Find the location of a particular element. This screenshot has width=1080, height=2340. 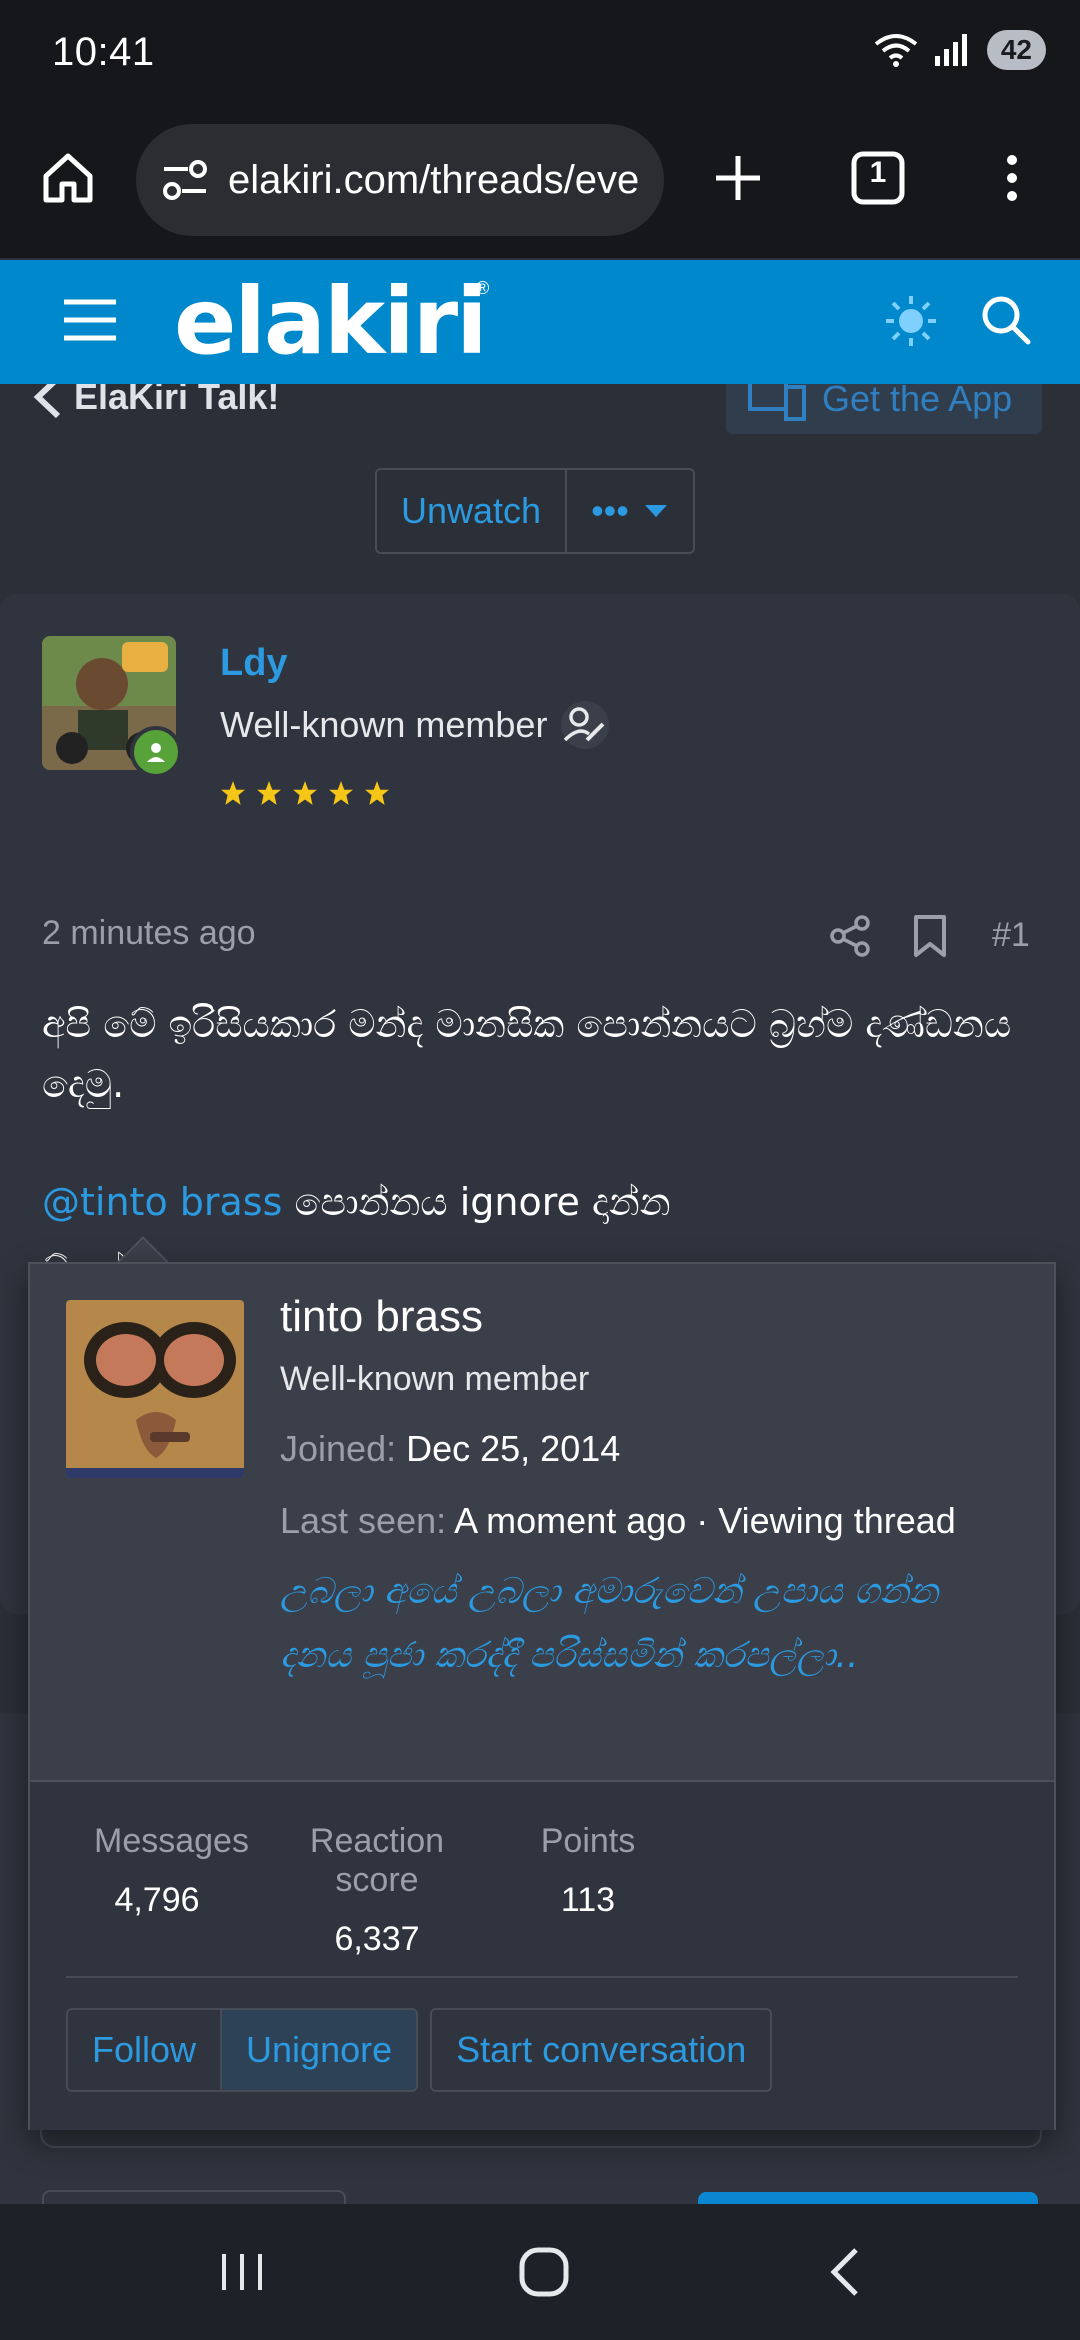

theme-icon is located at coordinates (911, 321).